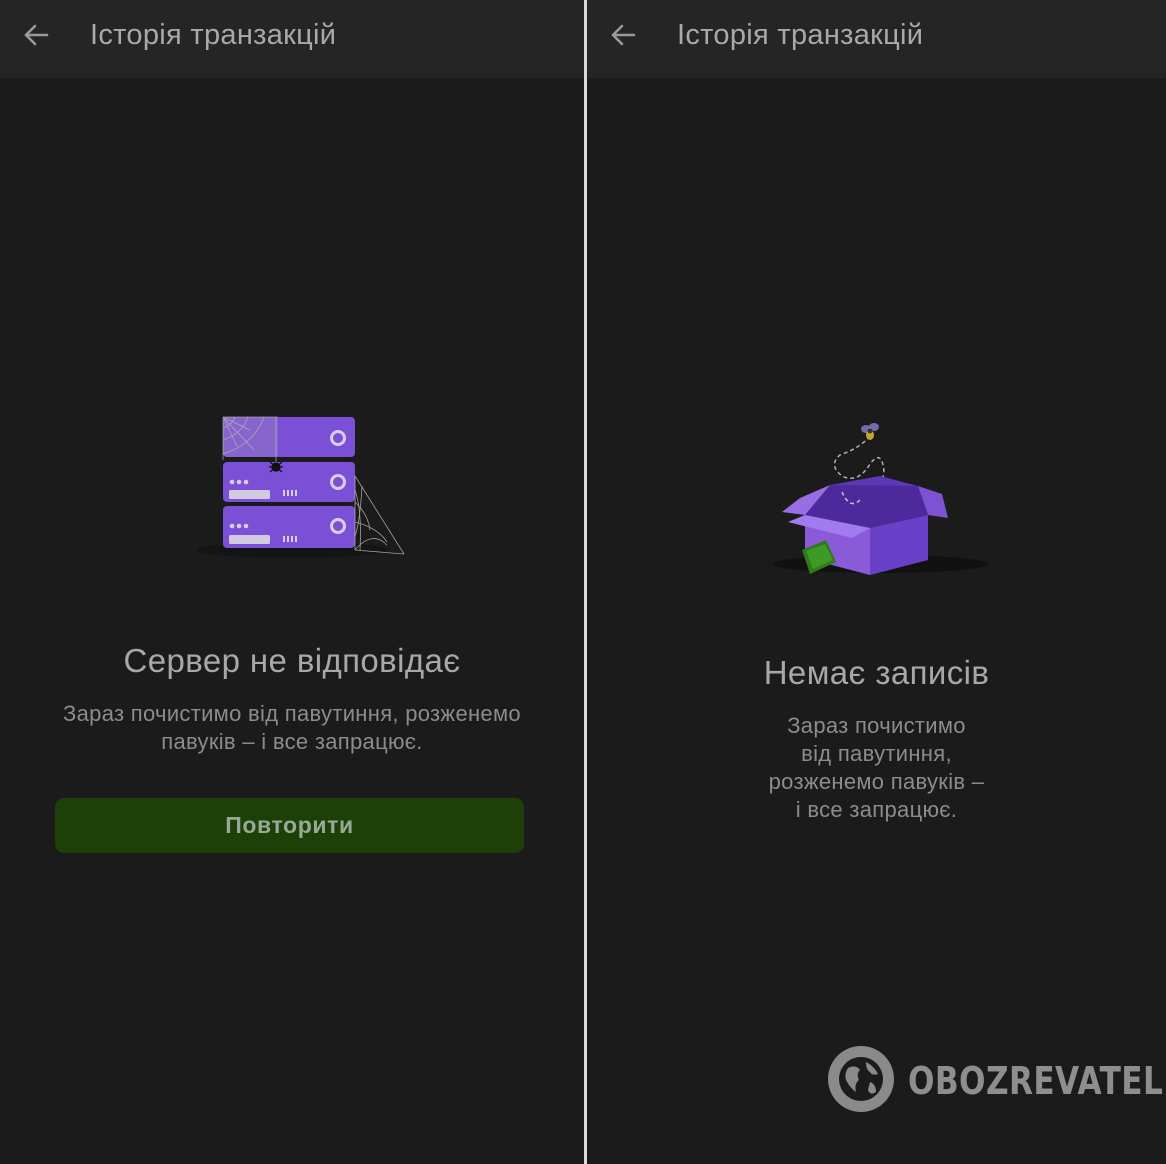 This screenshot has width=1166, height=1164. Describe the element at coordinates (861, 1081) in the screenshot. I see `globe-logo-icon` at that location.